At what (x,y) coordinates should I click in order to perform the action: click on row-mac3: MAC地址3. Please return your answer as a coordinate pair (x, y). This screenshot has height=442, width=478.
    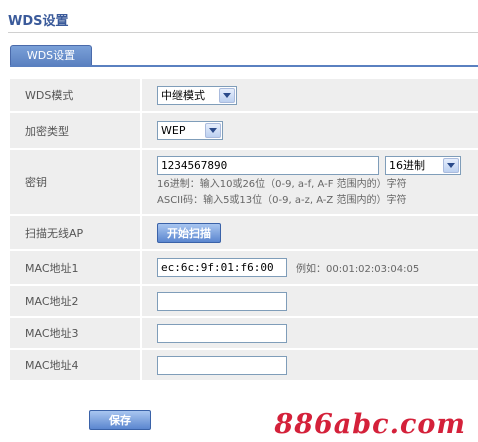
    Looking at the image, I should click on (244, 333).